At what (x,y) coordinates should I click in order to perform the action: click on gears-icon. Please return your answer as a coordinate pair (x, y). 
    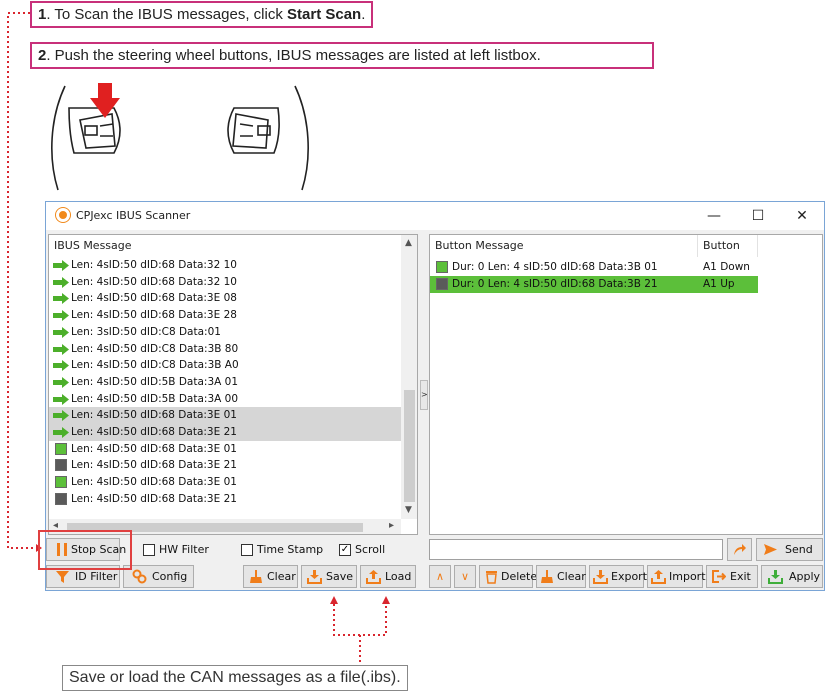
    Looking at the image, I should click on (139, 576).